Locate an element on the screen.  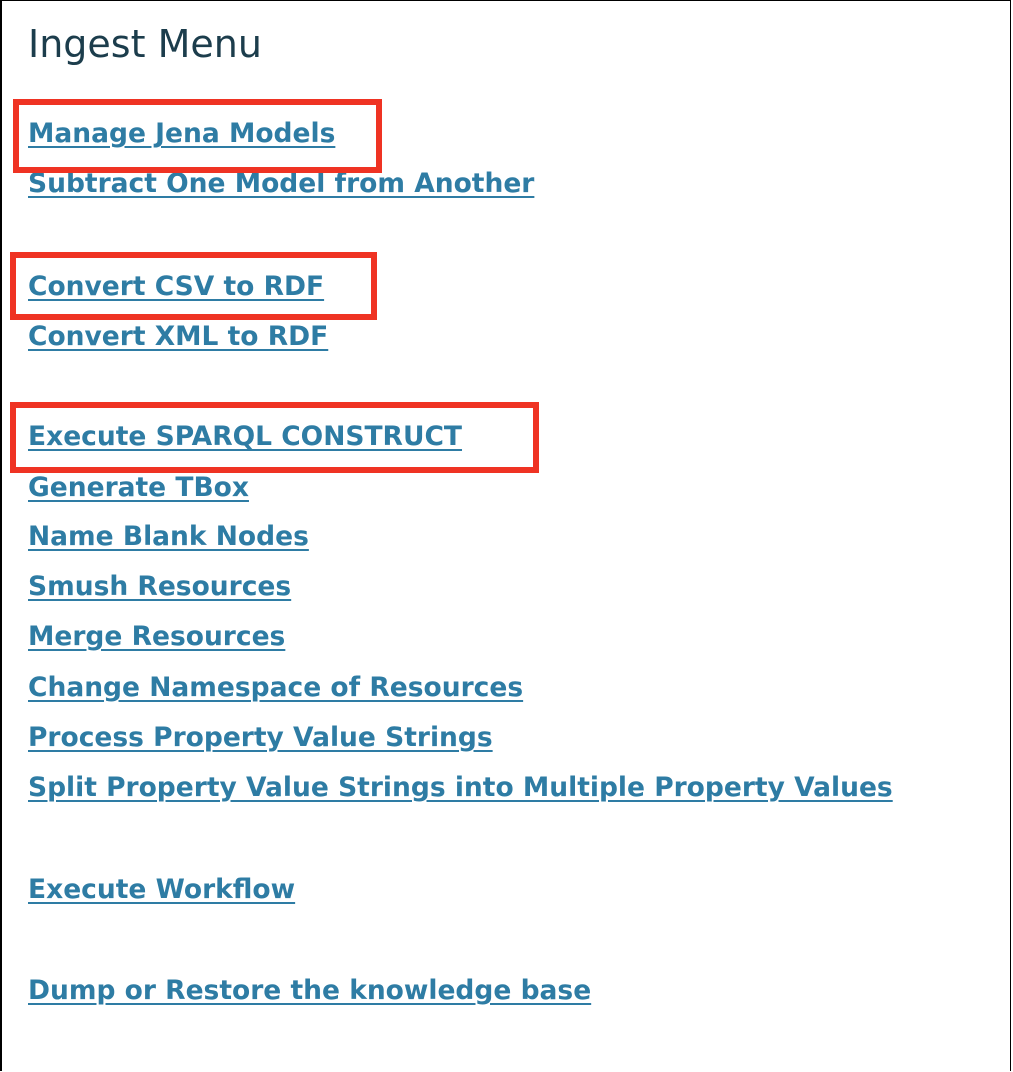
menu-link-process-property-value-strings: Process Property Value Strings is located at coordinates (260, 738).